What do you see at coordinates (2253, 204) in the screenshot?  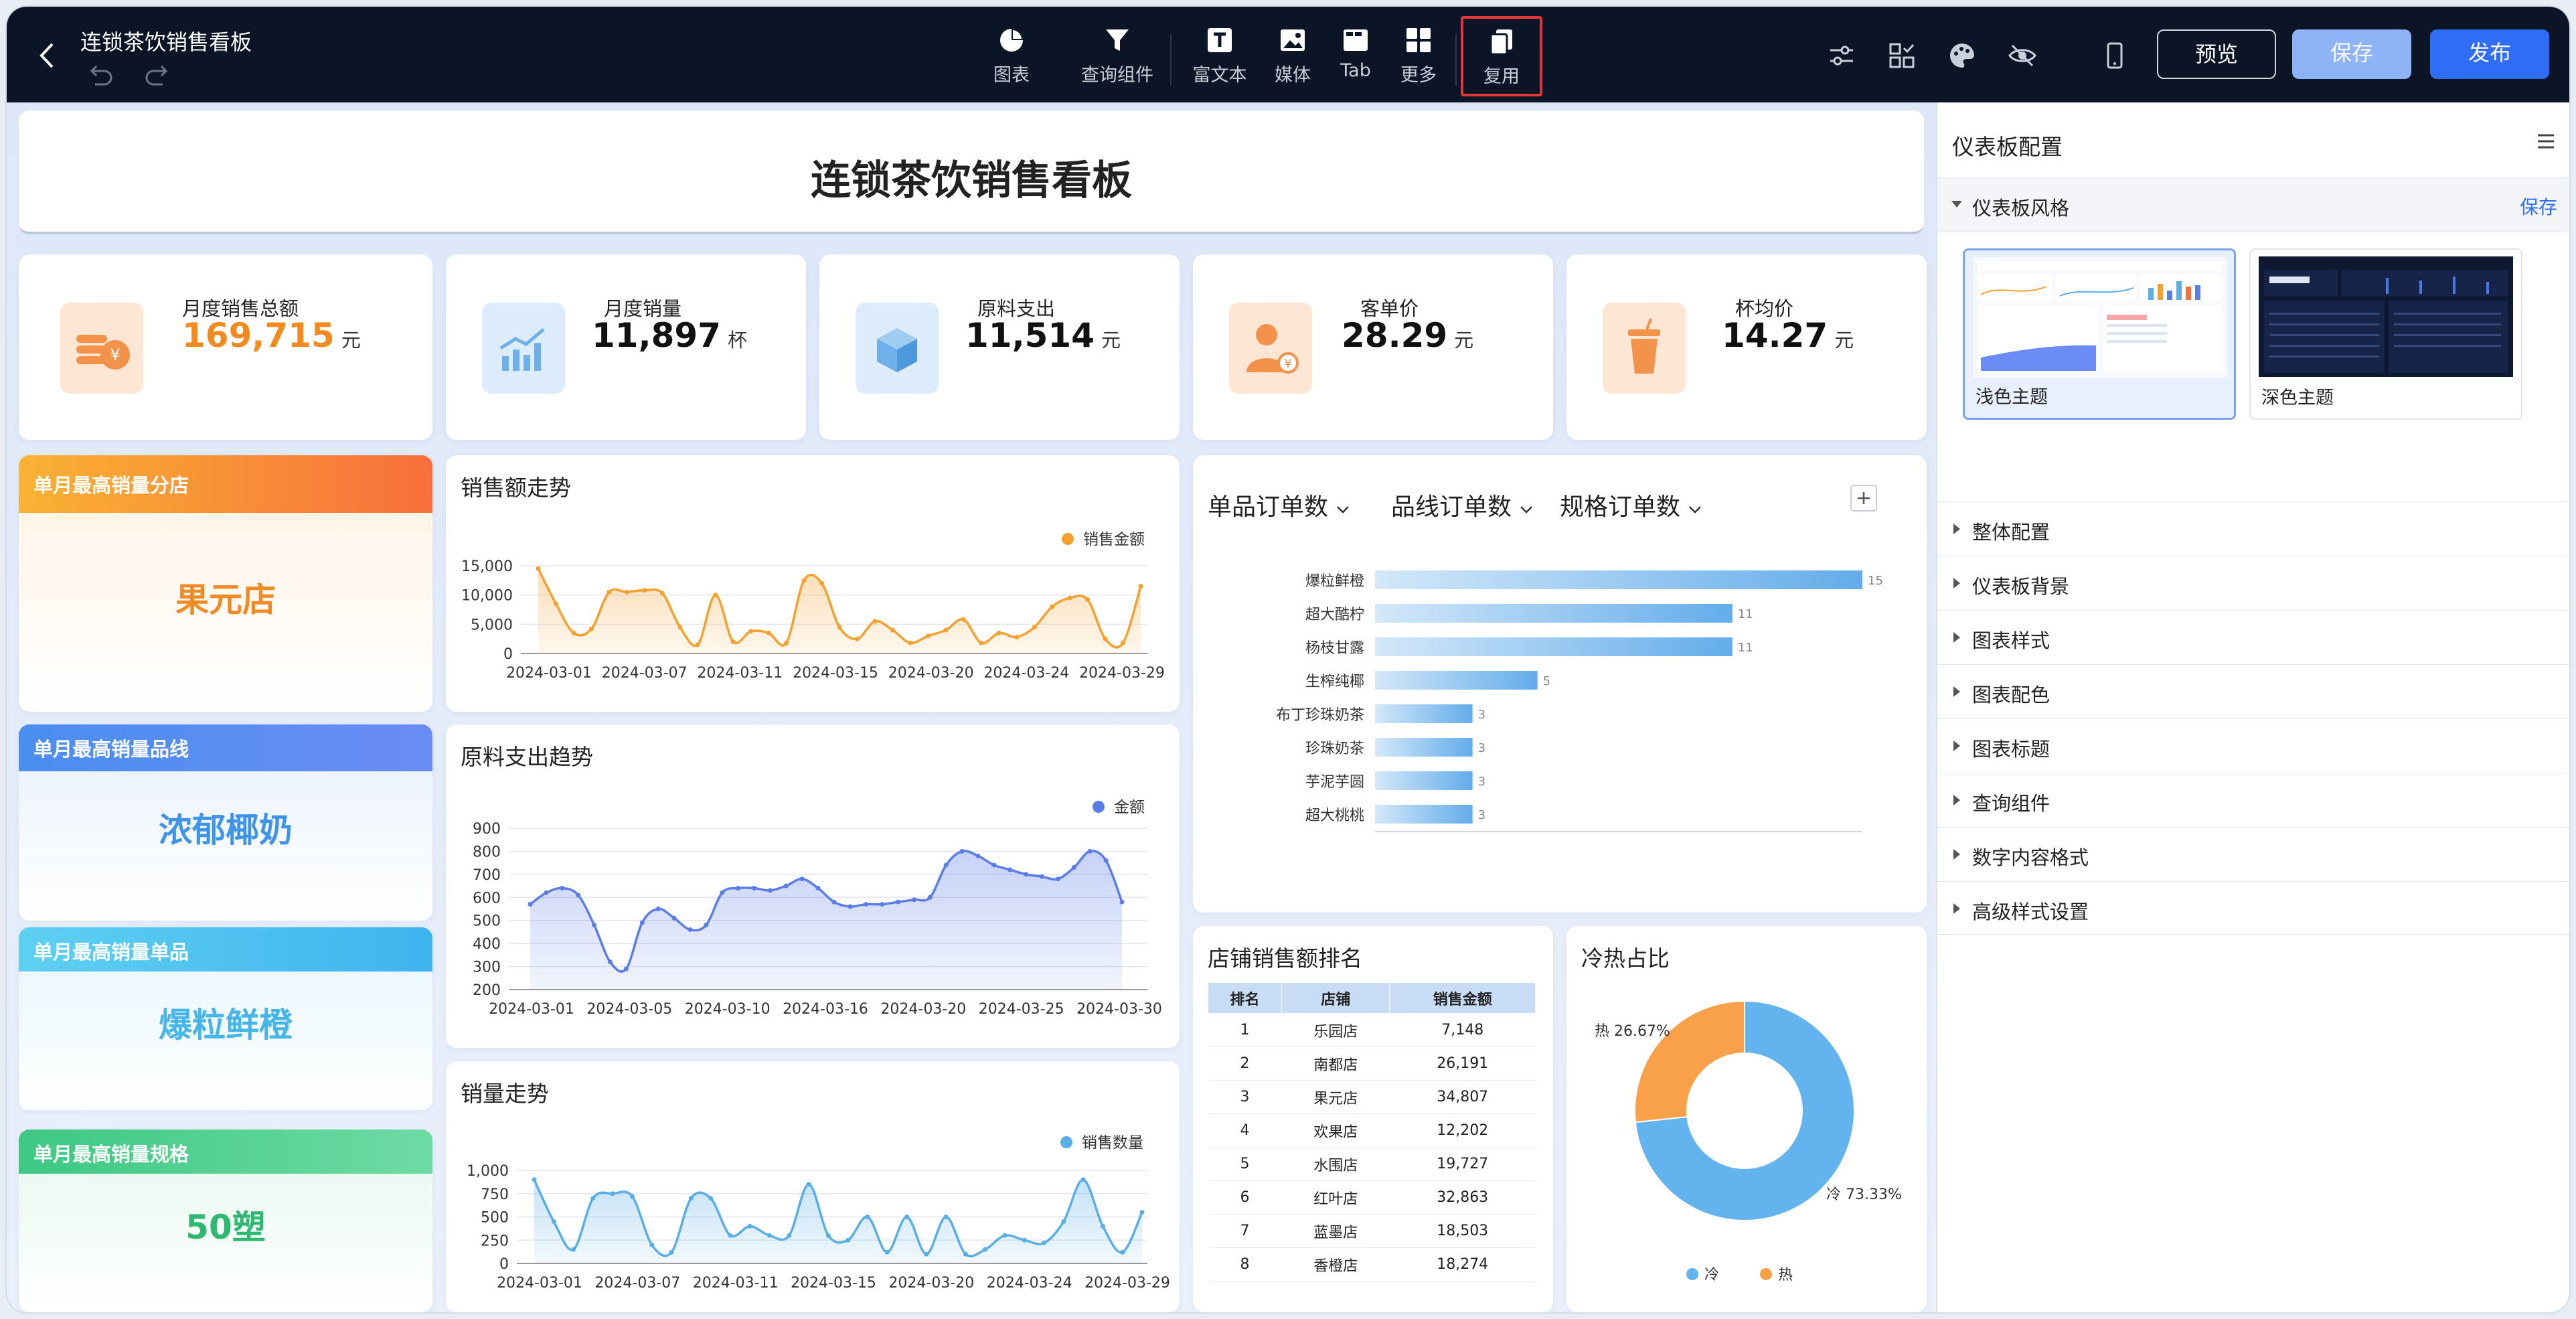 I see `style-section-header: 仪表板风格 保存` at bounding box center [2253, 204].